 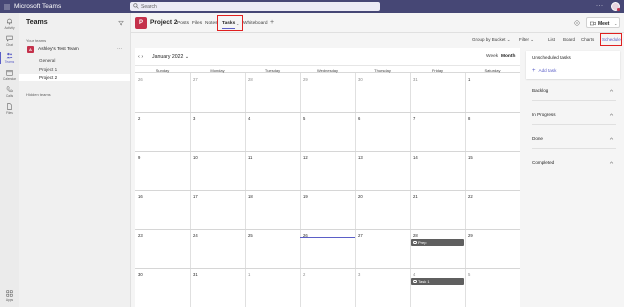 I want to click on appbar-files: Files, so click(x=9, y=109).